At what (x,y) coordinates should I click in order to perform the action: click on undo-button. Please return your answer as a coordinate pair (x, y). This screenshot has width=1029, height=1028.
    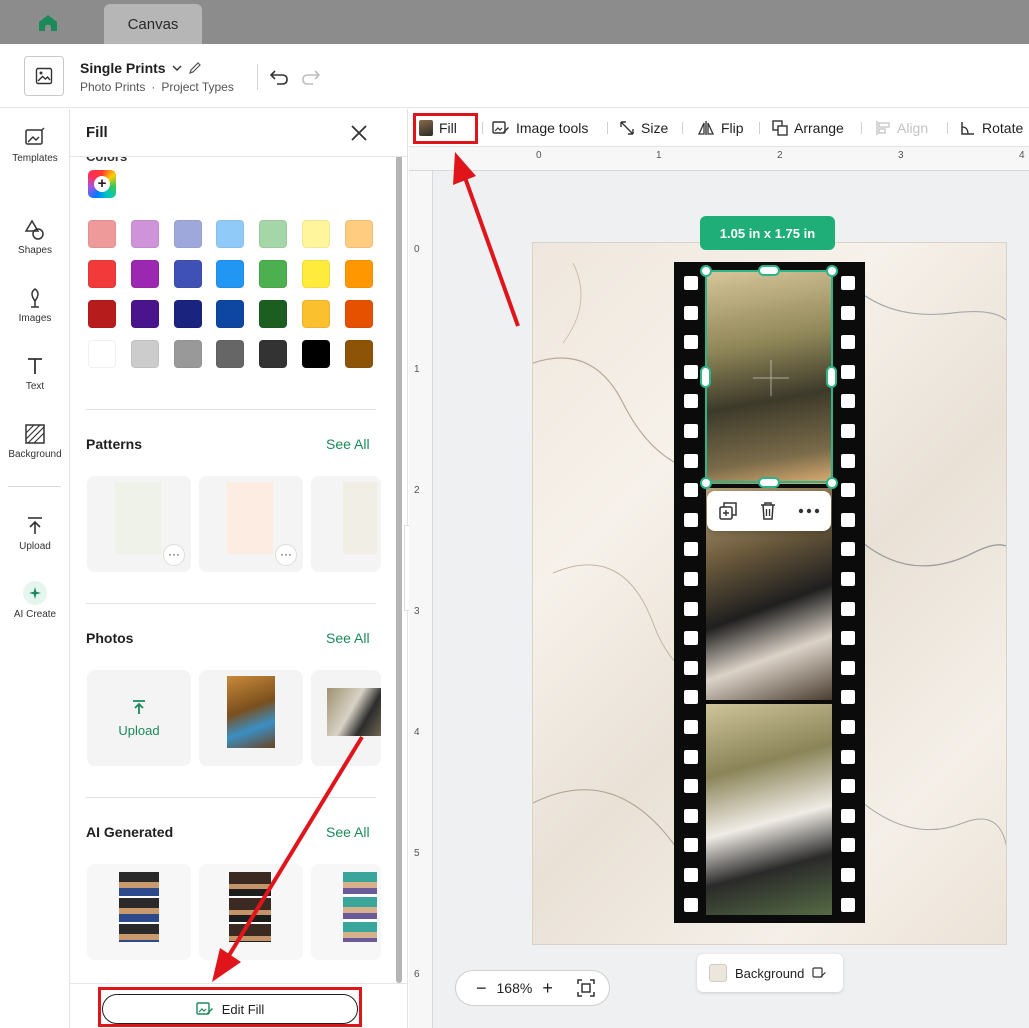
    Looking at the image, I should click on (279, 77).